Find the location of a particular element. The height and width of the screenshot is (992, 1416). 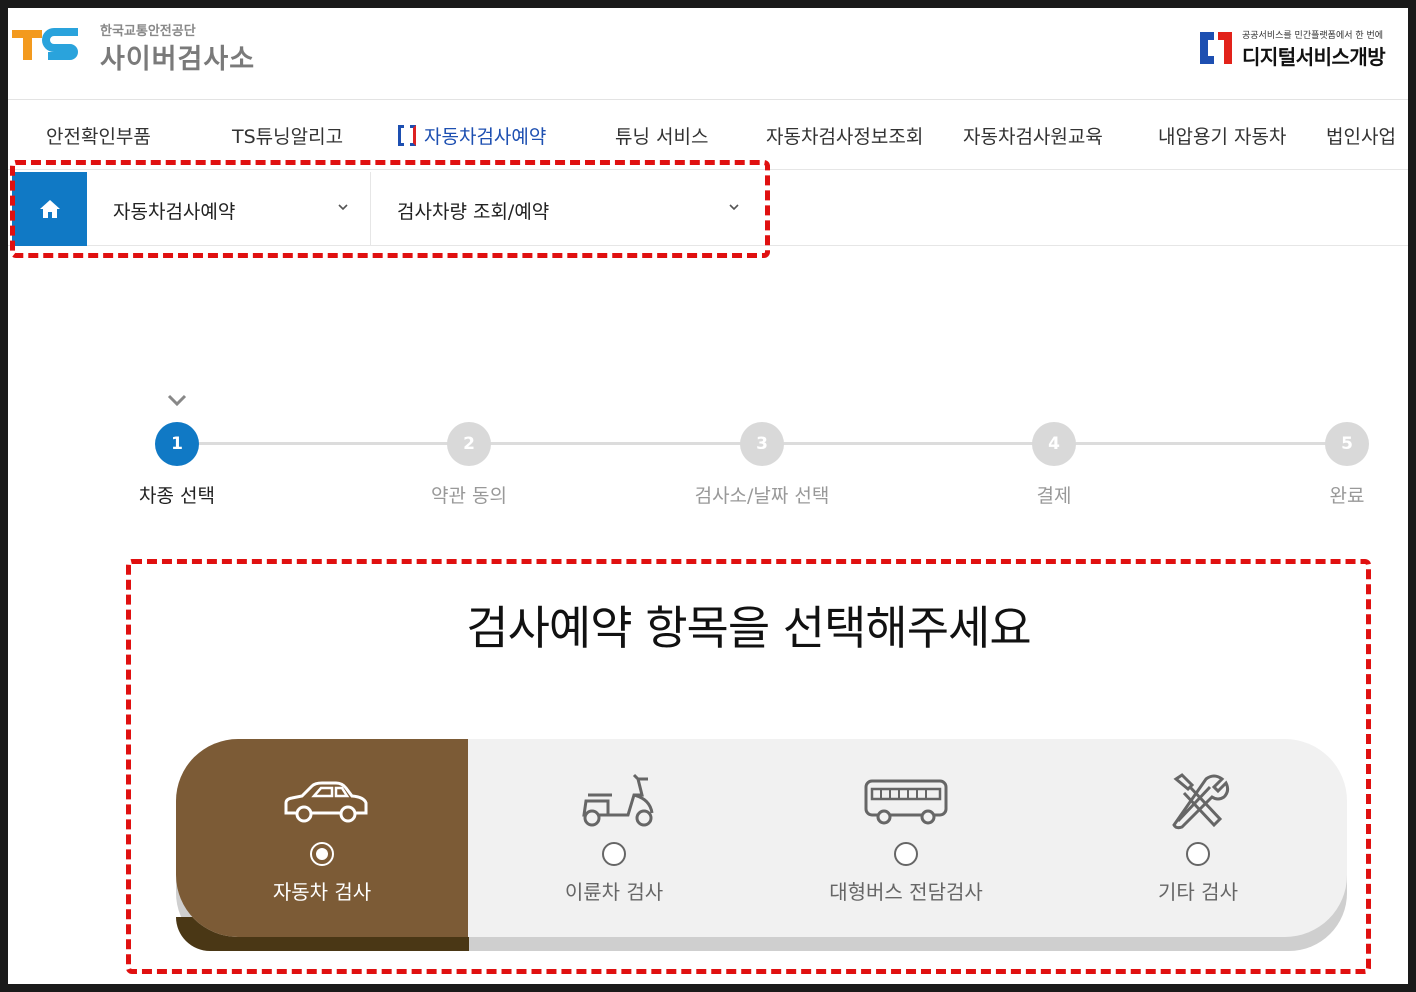

option-label: 대형버스 전담검사 is located at coordinates (906, 892).